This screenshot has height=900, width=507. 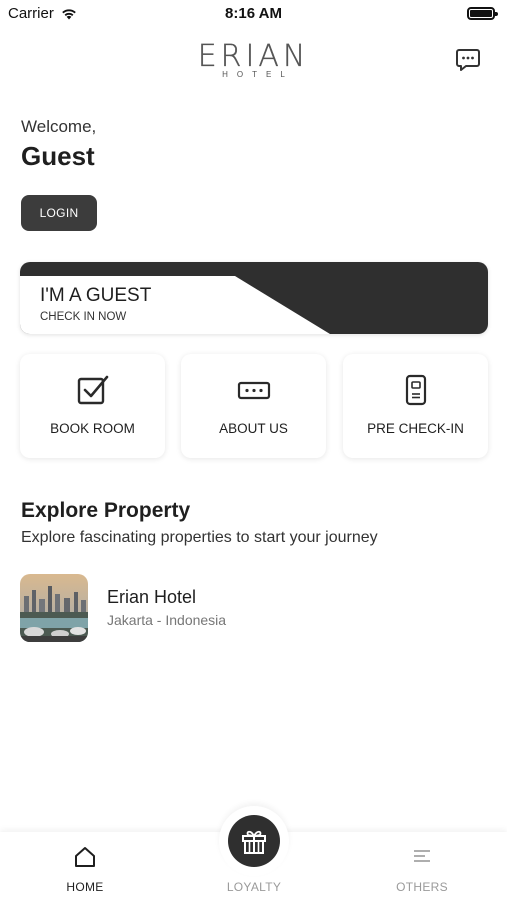 I want to click on pre-check-in-card: PRE CHECK-IN, so click(x=415, y=406).